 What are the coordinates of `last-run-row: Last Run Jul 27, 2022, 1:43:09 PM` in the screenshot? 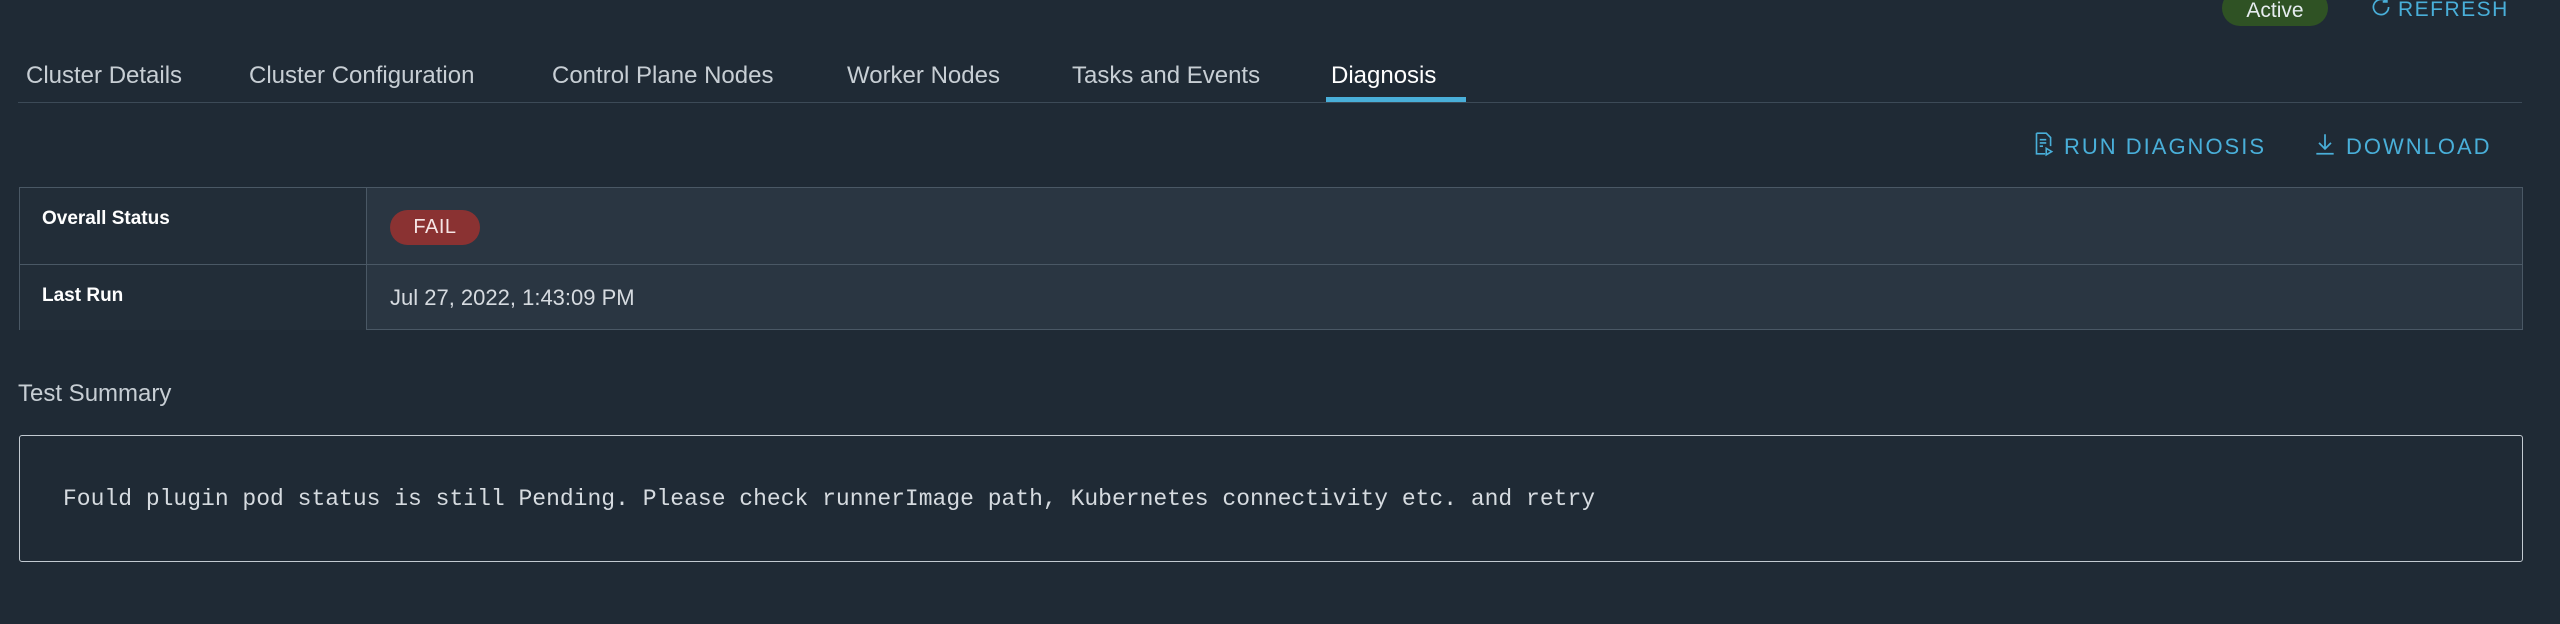 It's located at (1271, 297).